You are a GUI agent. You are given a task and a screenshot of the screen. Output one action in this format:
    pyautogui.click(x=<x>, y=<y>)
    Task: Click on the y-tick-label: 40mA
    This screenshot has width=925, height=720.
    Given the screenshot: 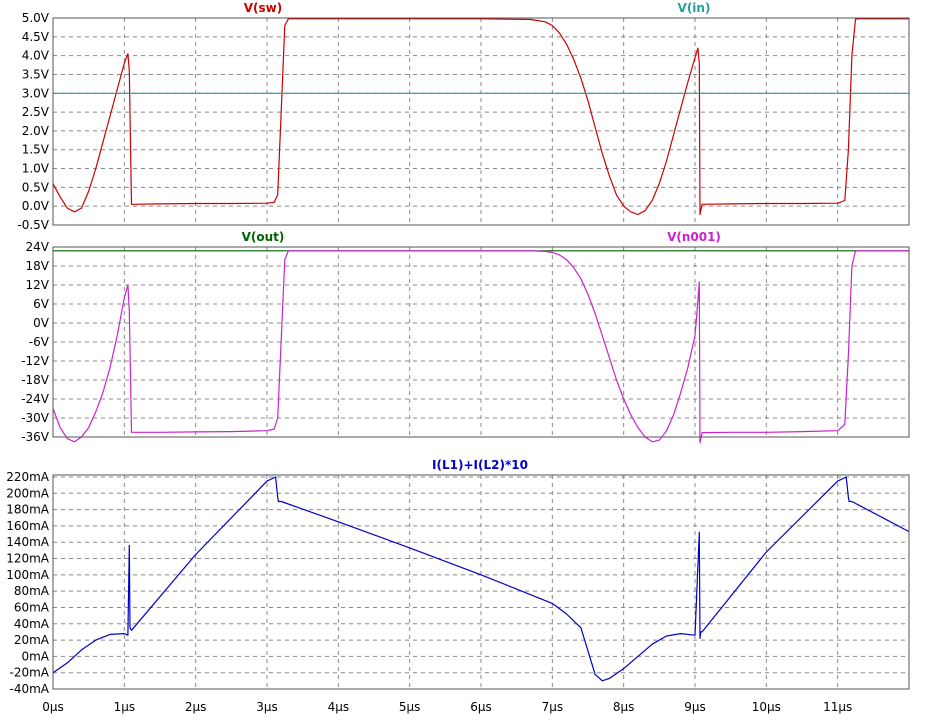 What is the action you would take?
    pyautogui.click(x=32, y=624)
    